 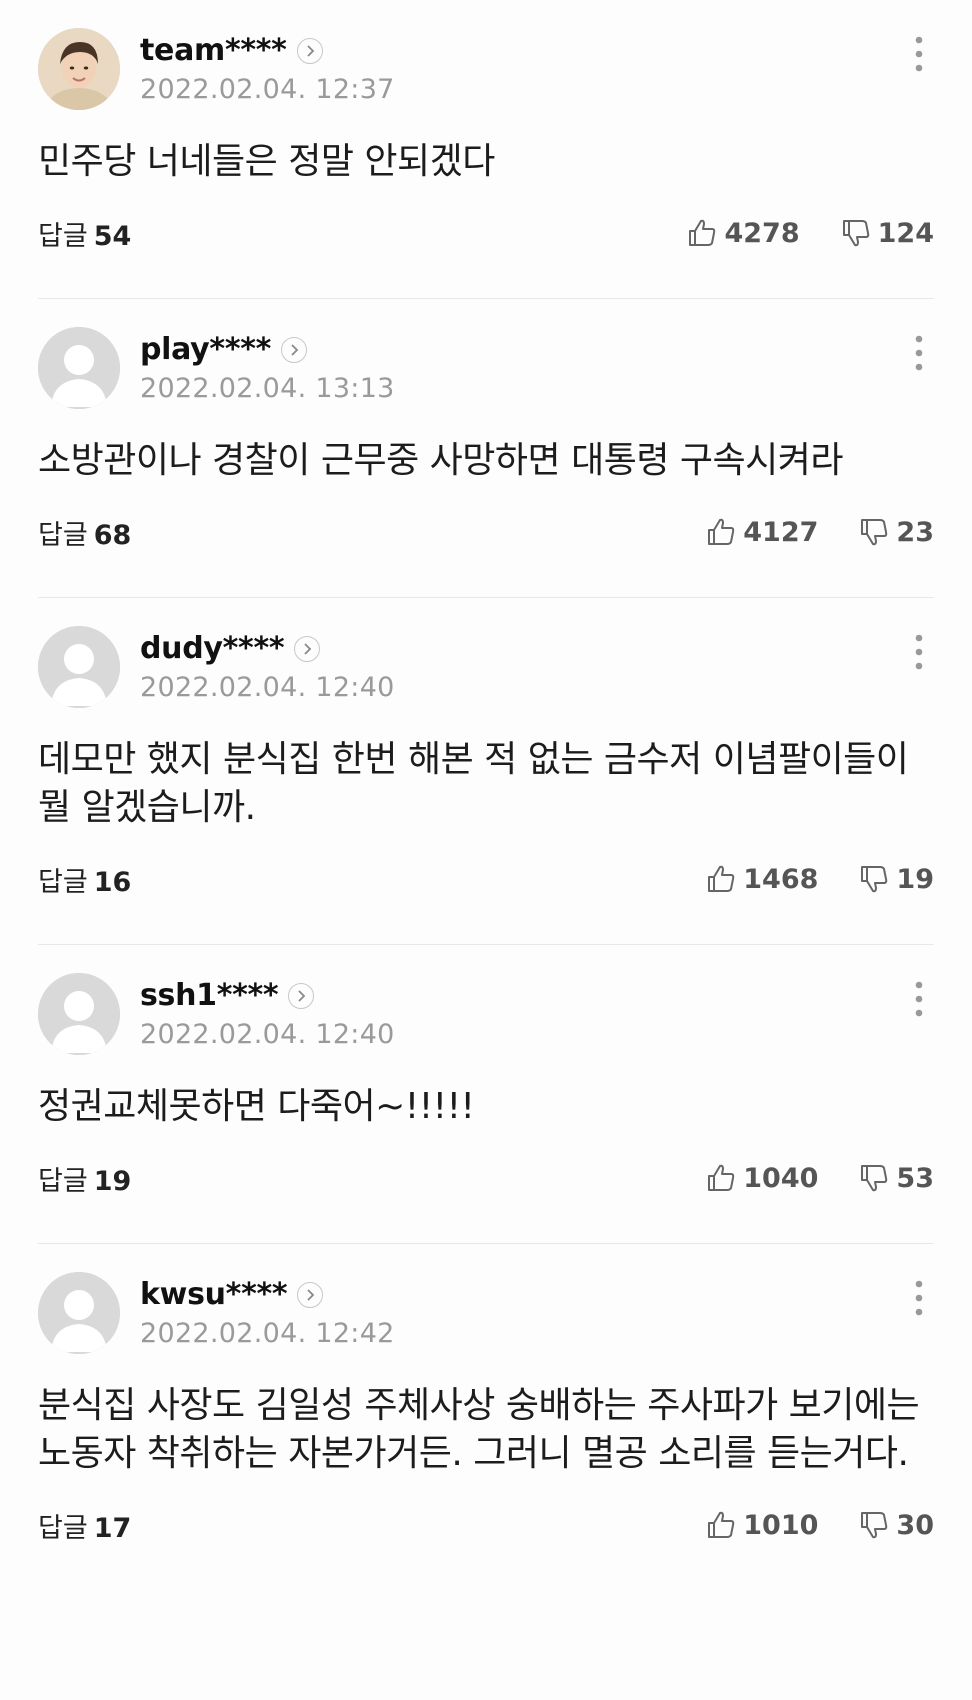 What do you see at coordinates (266, 161) in the screenshot?
I see `comment-text: 민주당 너네들은 정말 안되겠다` at bounding box center [266, 161].